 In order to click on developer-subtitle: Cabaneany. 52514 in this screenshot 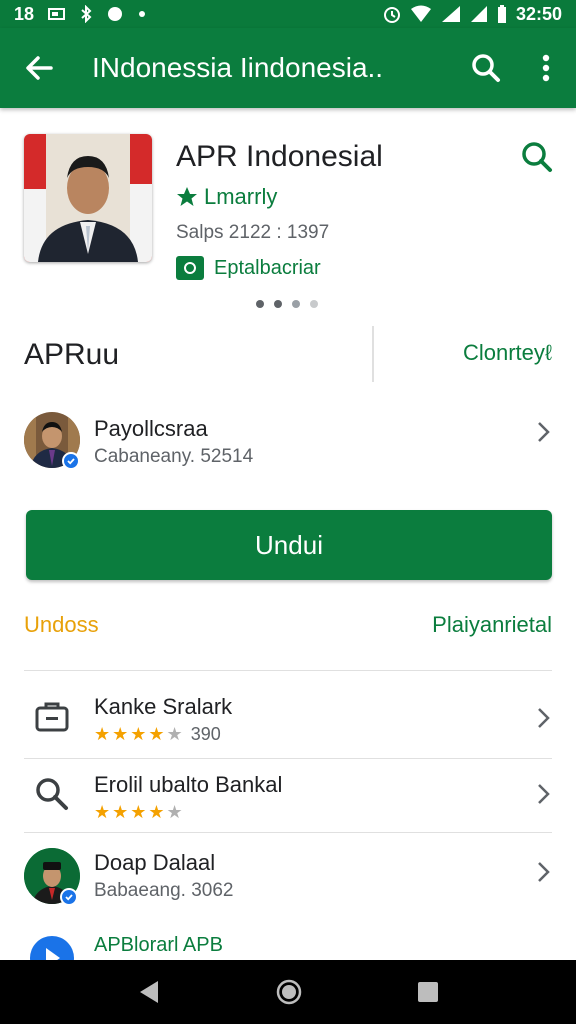, I will do `click(174, 456)`.